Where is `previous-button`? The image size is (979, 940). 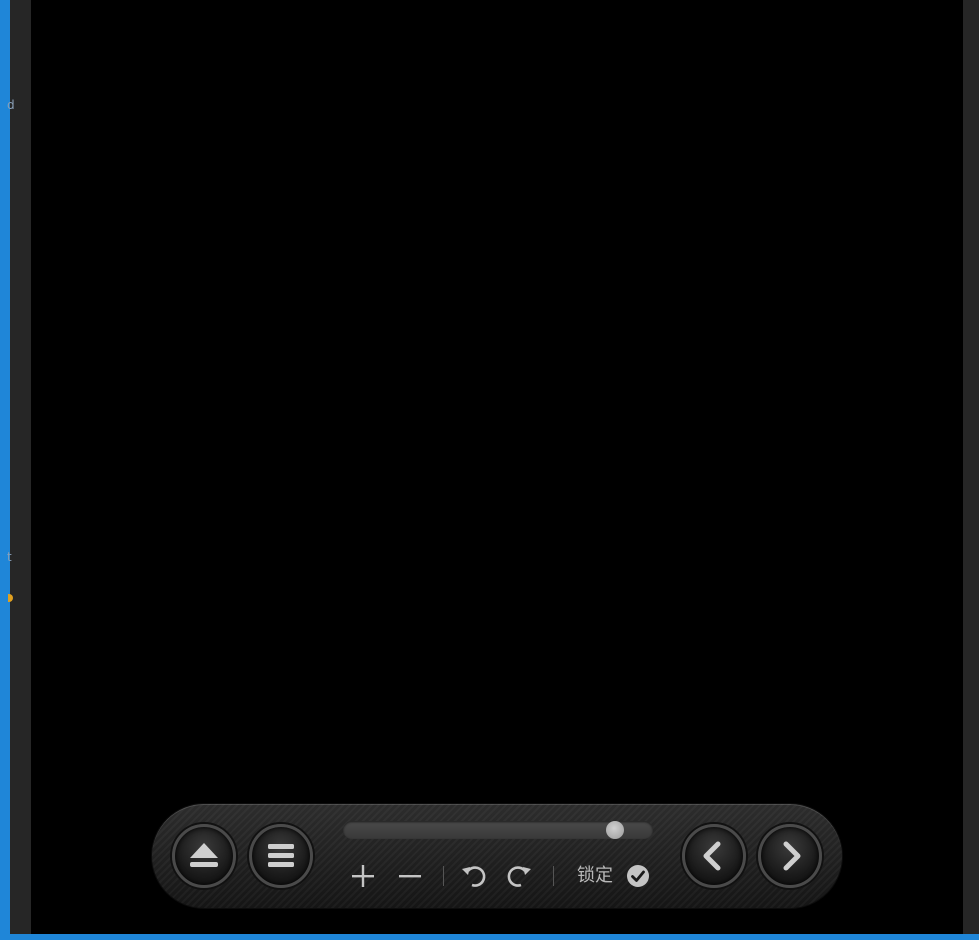
previous-button is located at coordinates (714, 856).